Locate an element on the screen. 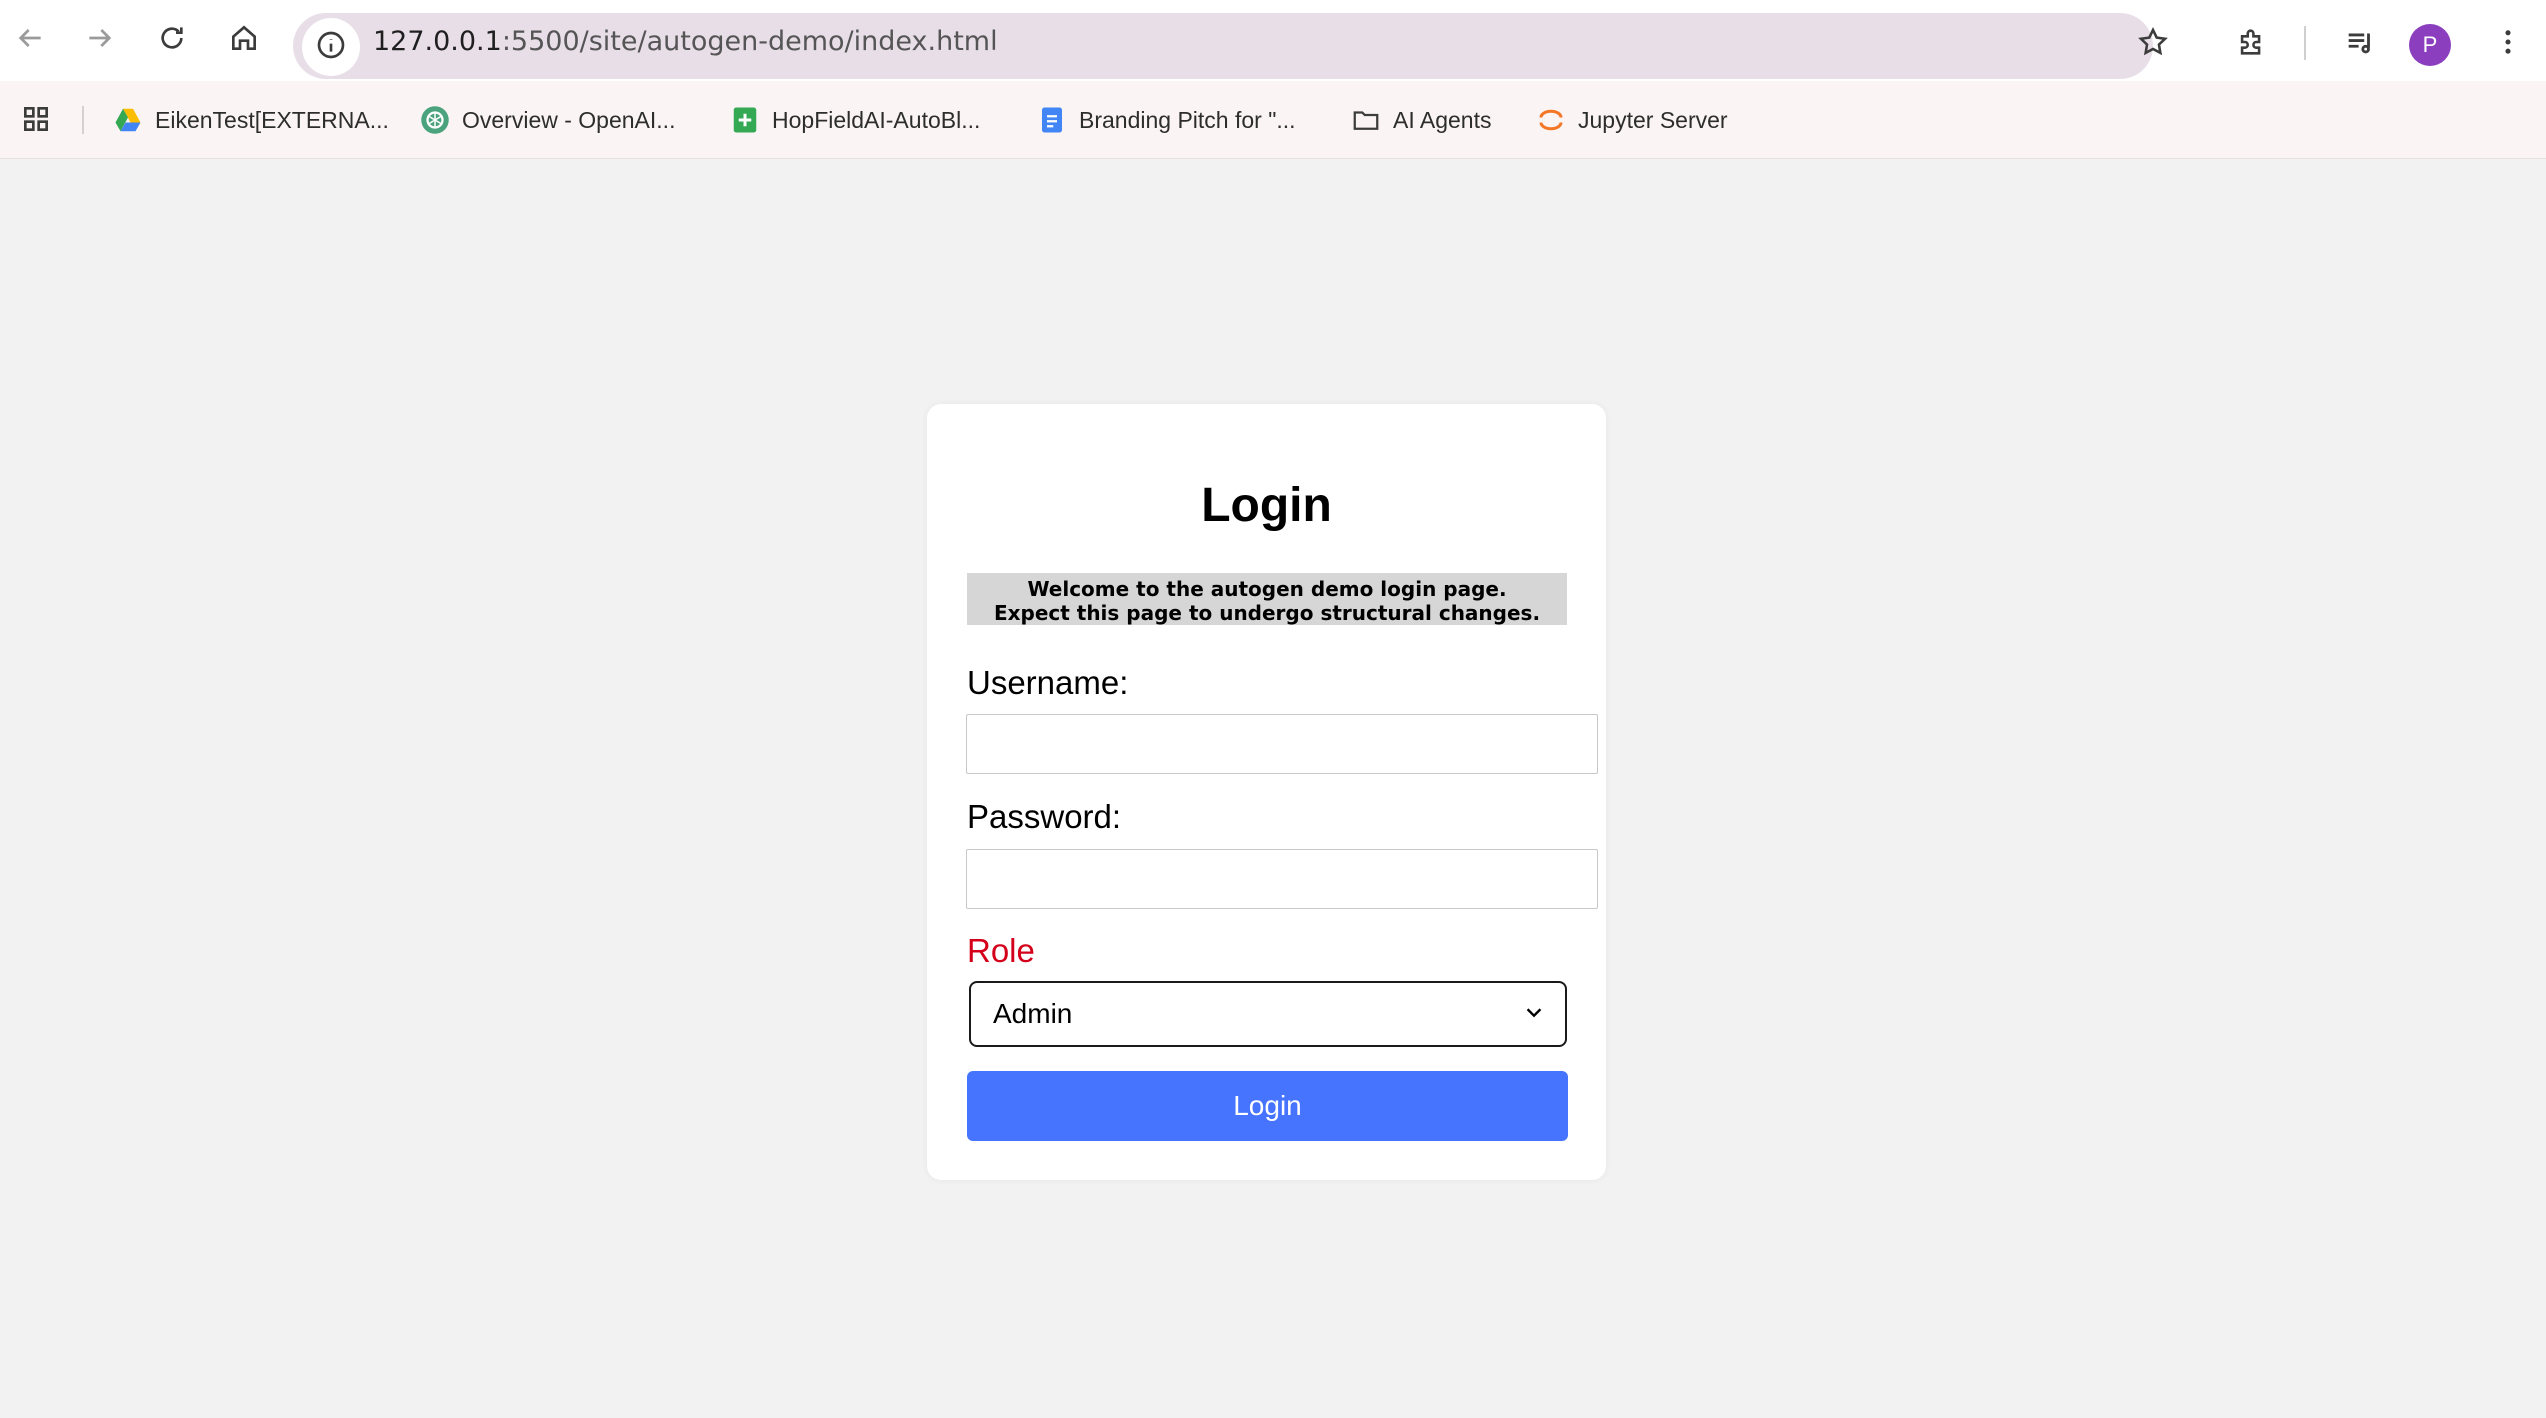  forward-button is located at coordinates (100, 40).